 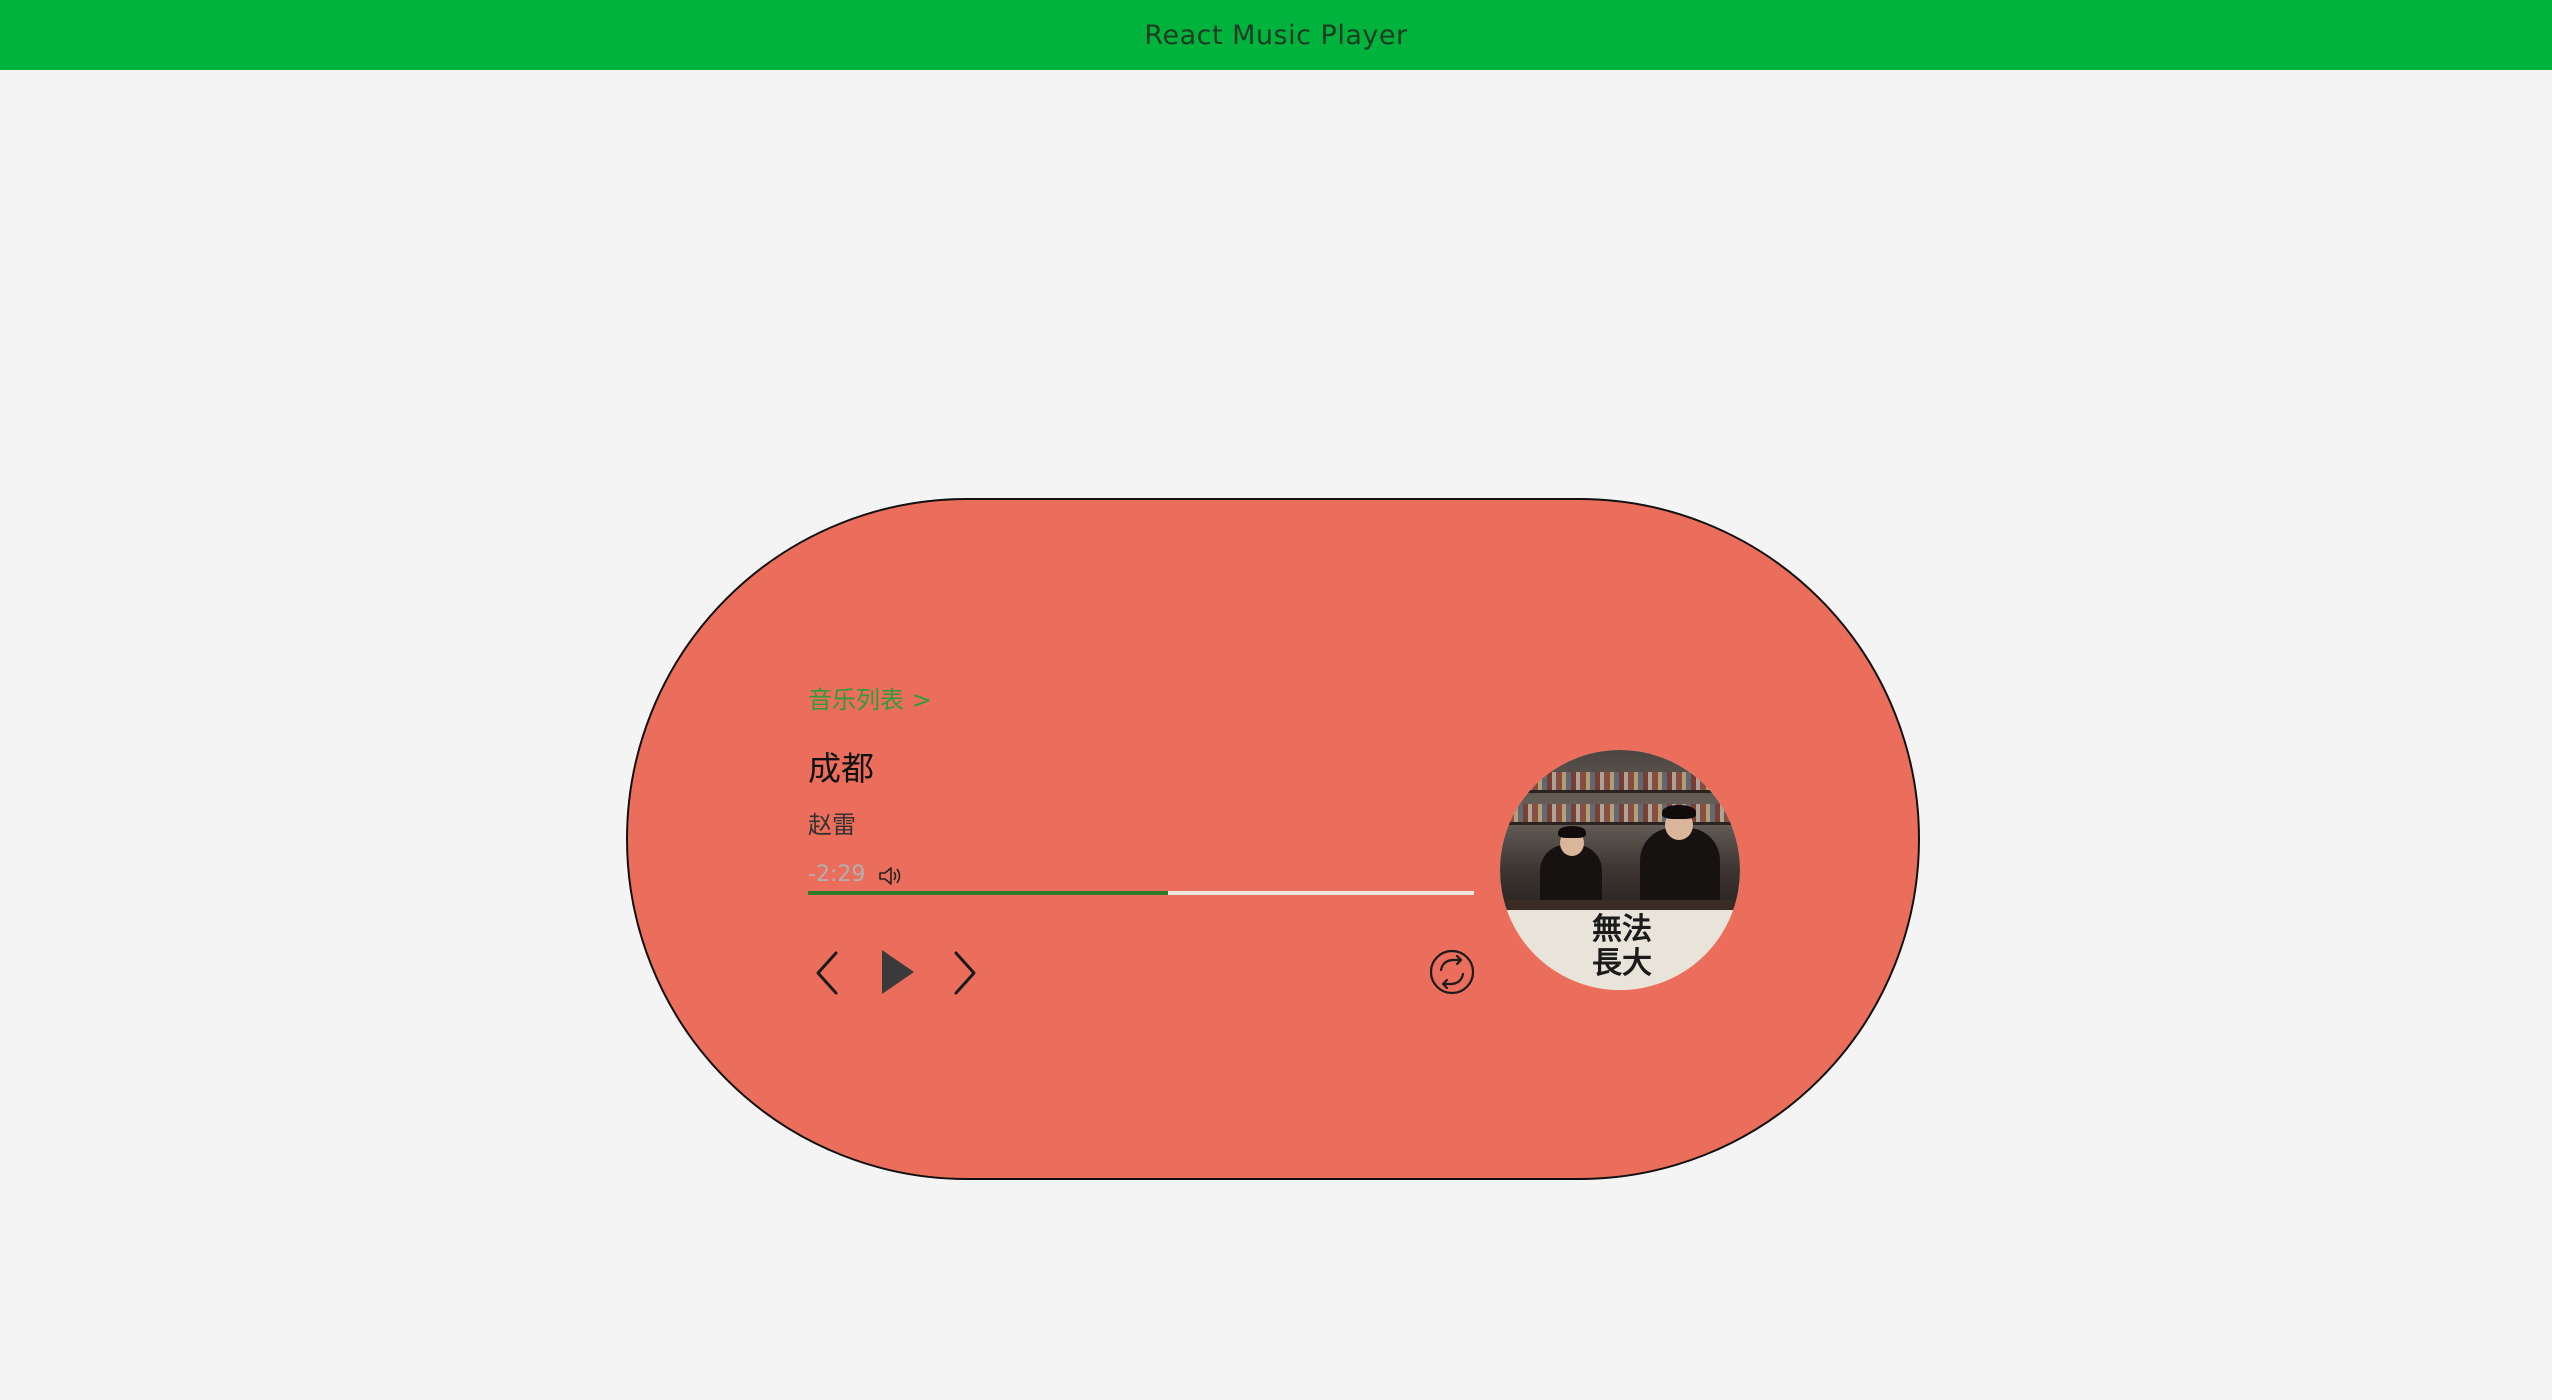 I want to click on prev-button, so click(x=827, y=973).